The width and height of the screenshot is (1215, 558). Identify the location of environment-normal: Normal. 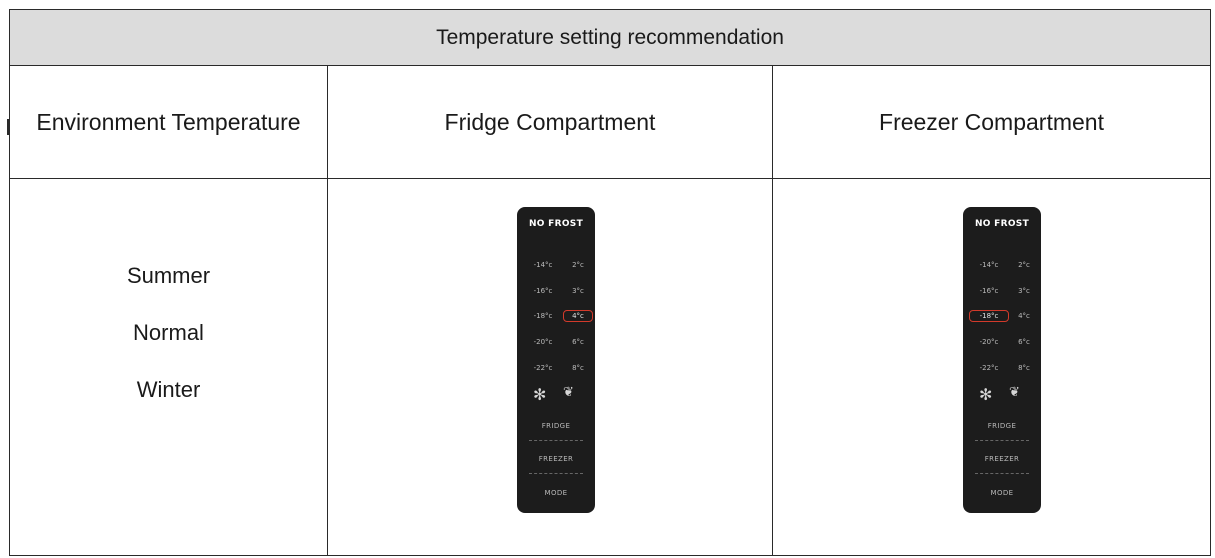
(168, 332).